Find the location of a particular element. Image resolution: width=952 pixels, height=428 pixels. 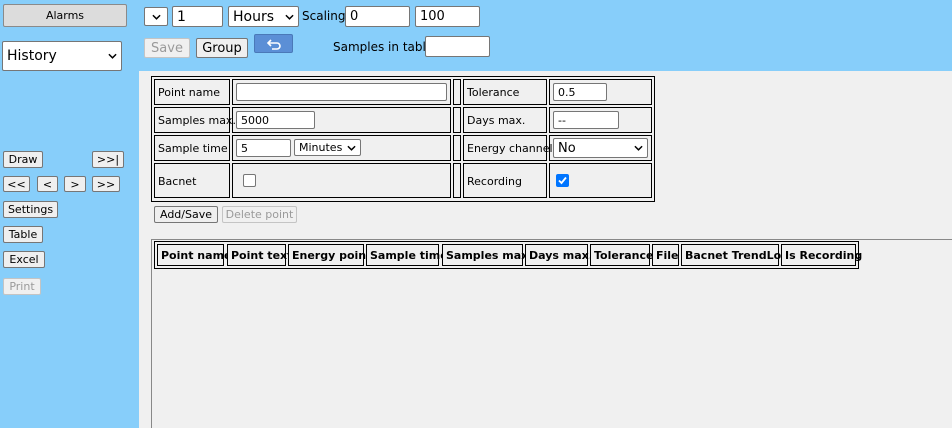

scaling-min-input: 0 is located at coordinates (377, 16).